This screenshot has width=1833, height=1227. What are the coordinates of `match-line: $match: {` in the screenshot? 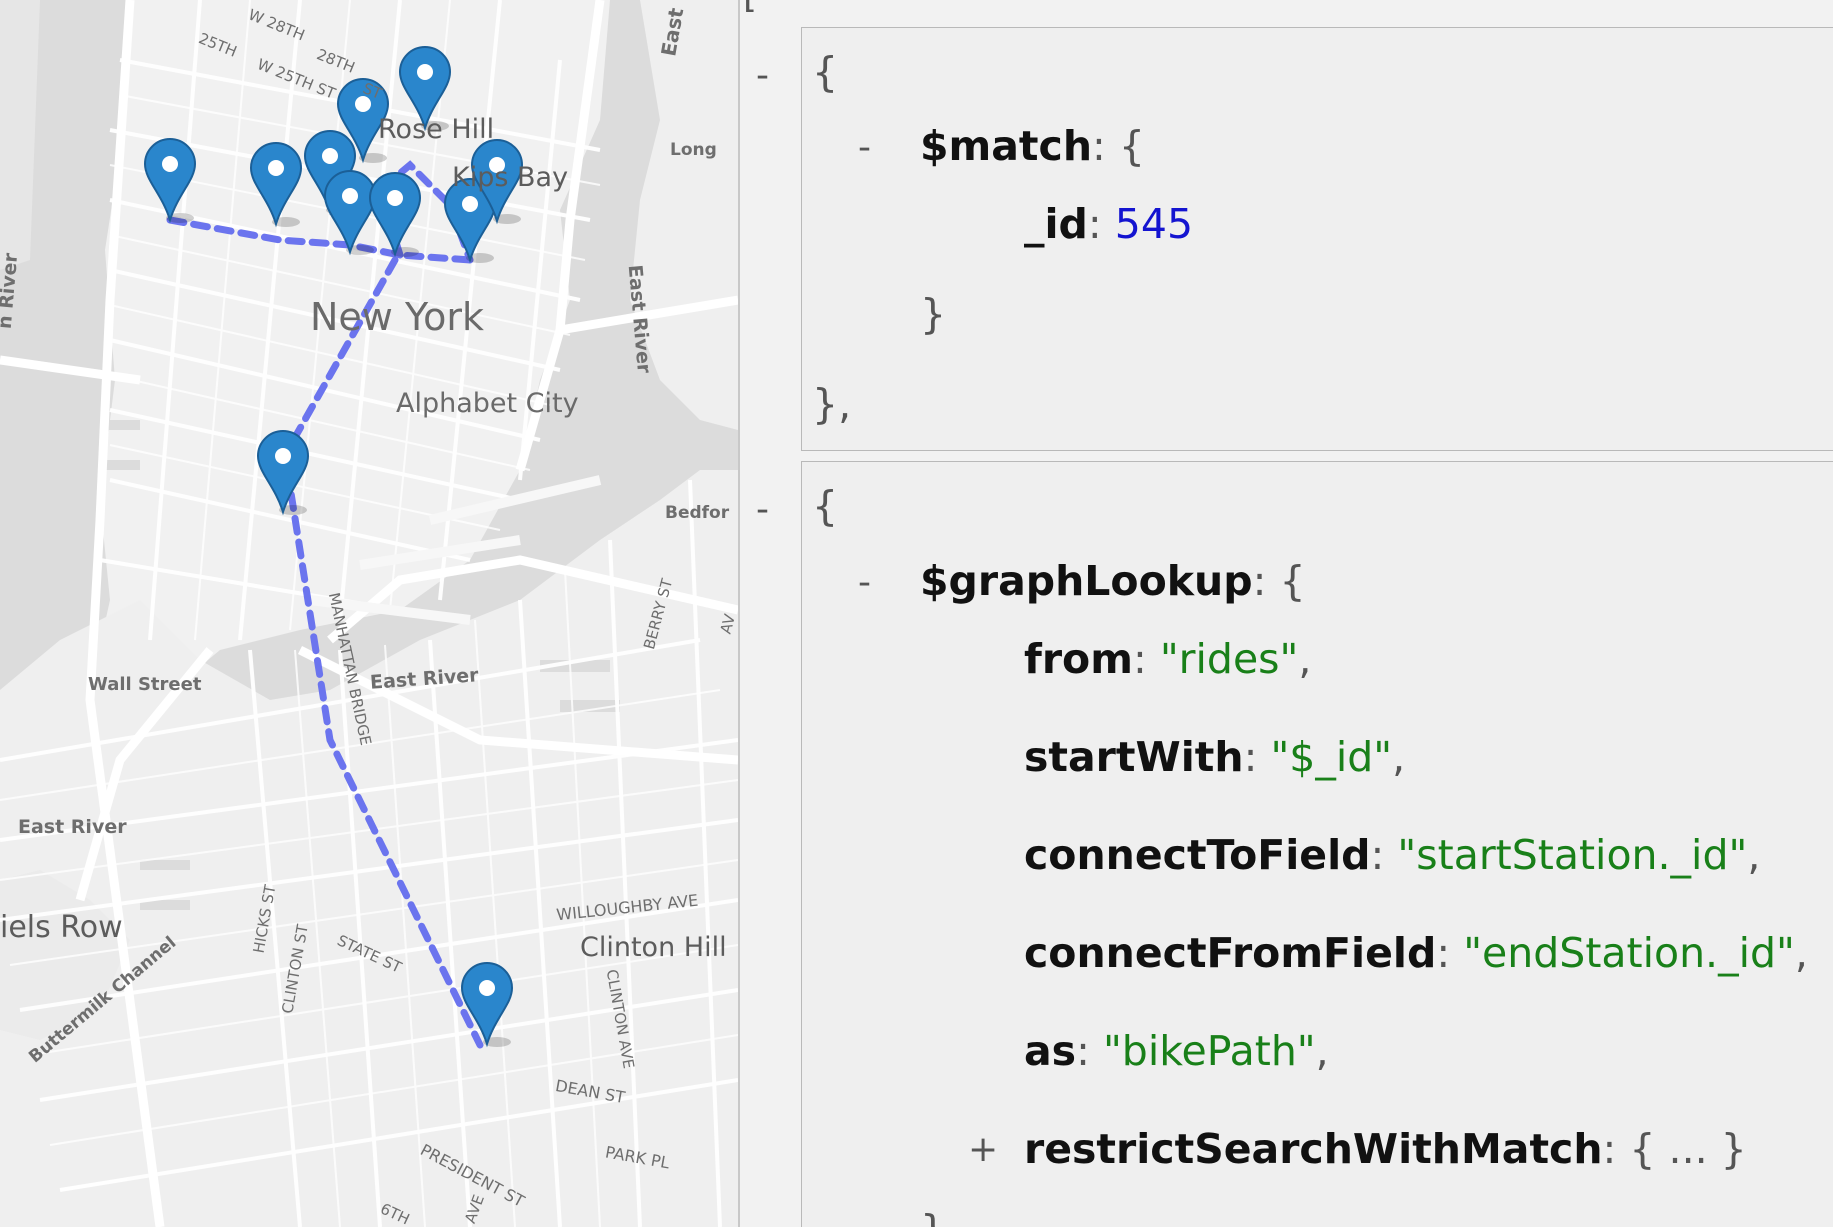 It's located at (1032, 146).